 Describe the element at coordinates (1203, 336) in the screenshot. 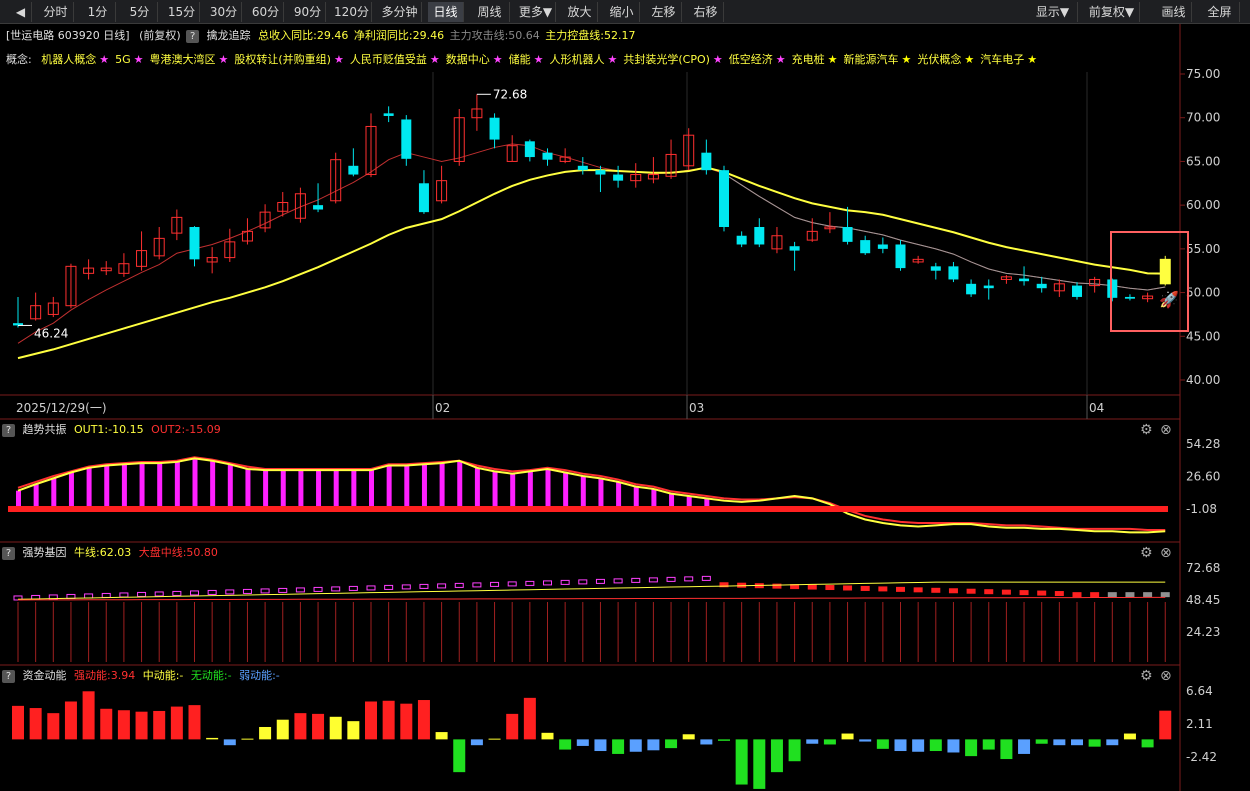

I see `price-axis-label: 45.00` at that location.